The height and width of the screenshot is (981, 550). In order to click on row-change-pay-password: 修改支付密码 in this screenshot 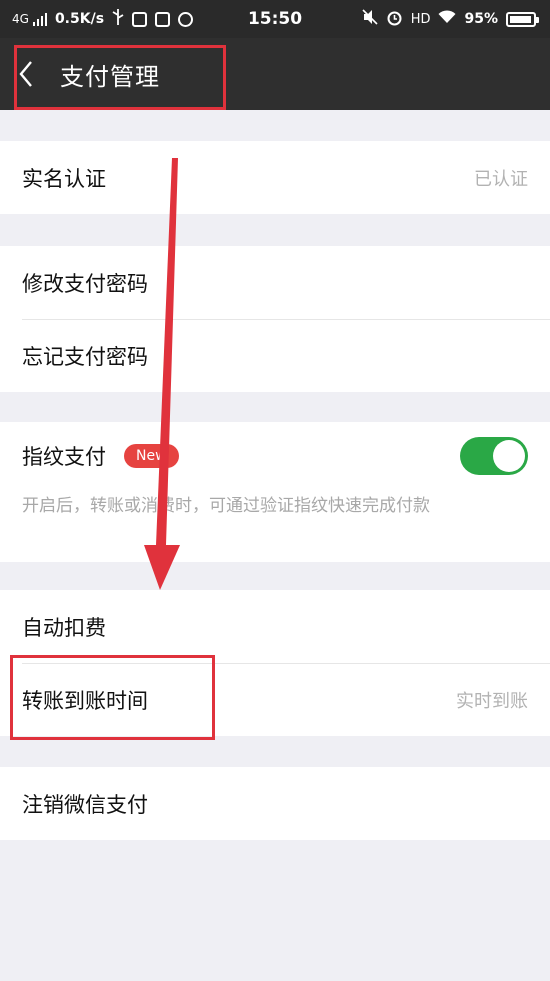, I will do `click(275, 282)`.